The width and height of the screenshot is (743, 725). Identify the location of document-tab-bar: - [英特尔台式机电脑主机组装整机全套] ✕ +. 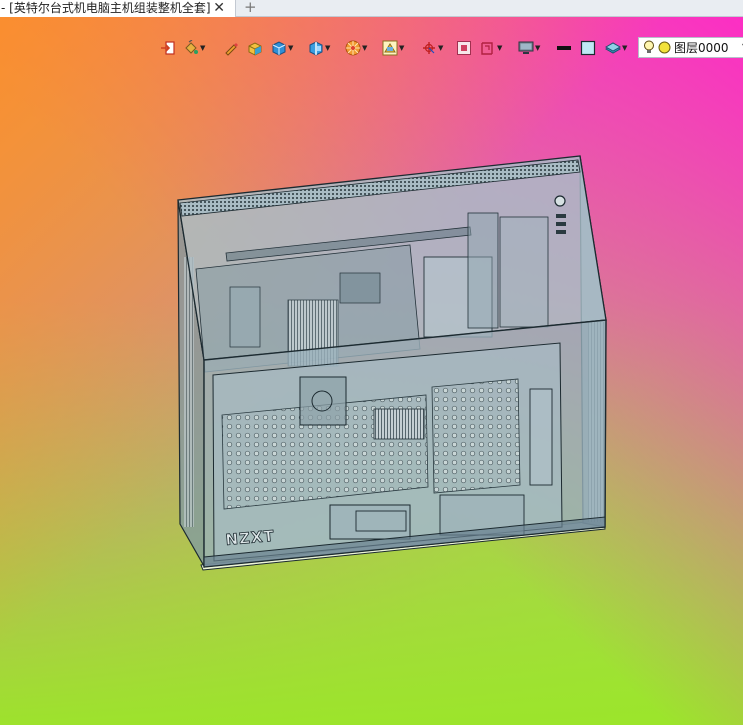
(371, 8).